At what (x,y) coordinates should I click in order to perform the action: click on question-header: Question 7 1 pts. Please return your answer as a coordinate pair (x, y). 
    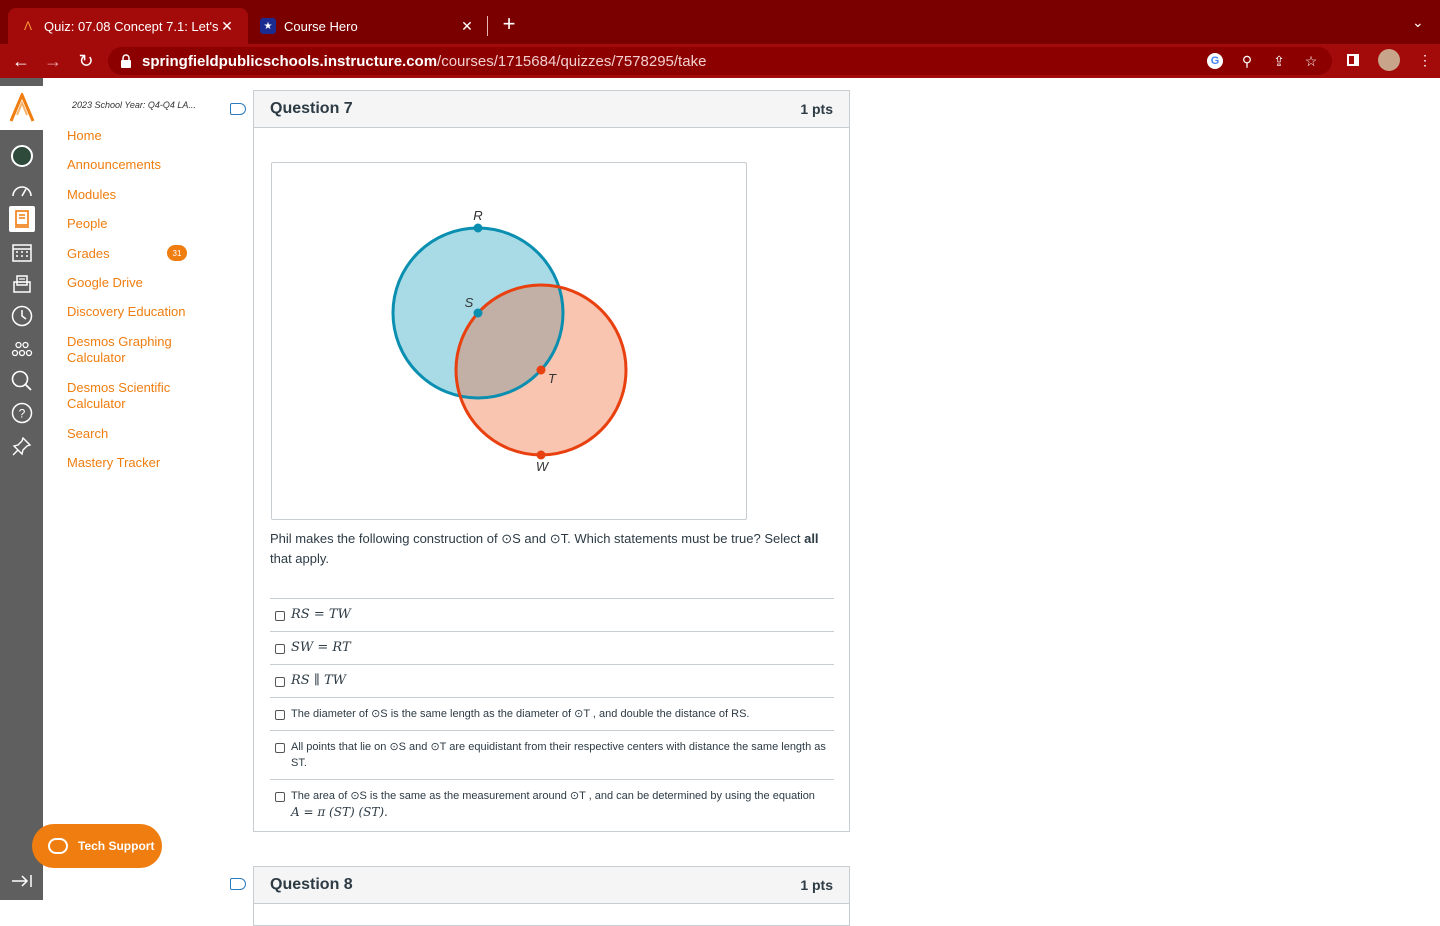
    Looking at the image, I should click on (551, 109).